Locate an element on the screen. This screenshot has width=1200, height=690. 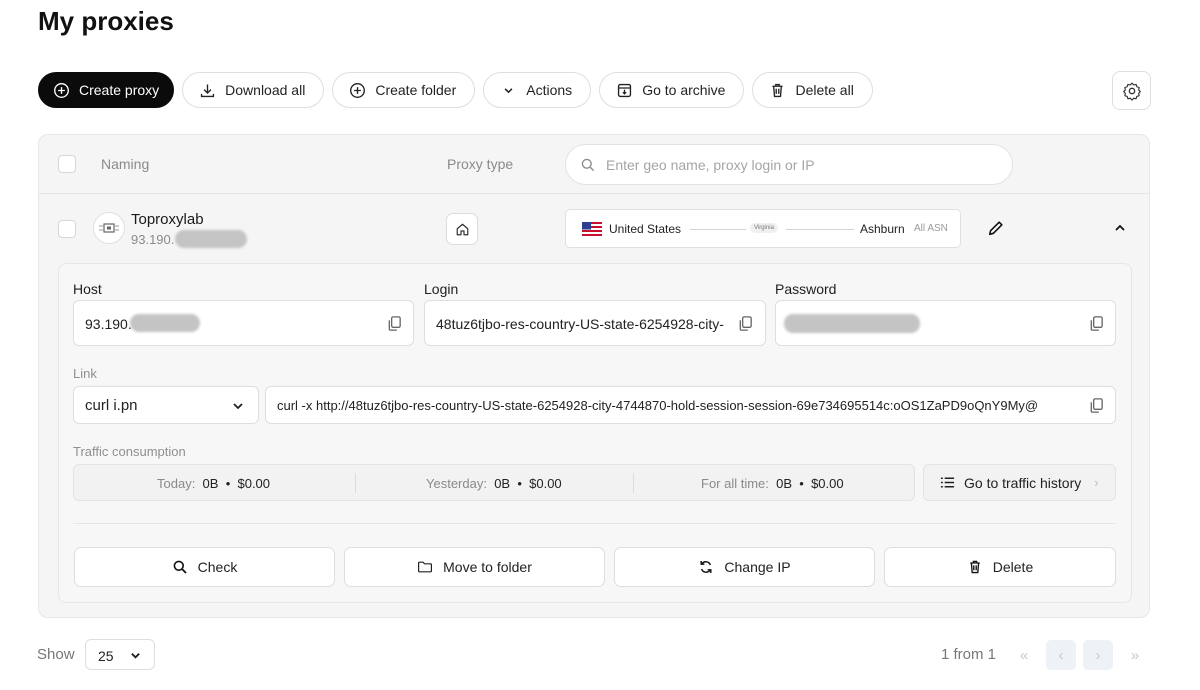
page-title: My proxies is located at coordinates (106, 21).